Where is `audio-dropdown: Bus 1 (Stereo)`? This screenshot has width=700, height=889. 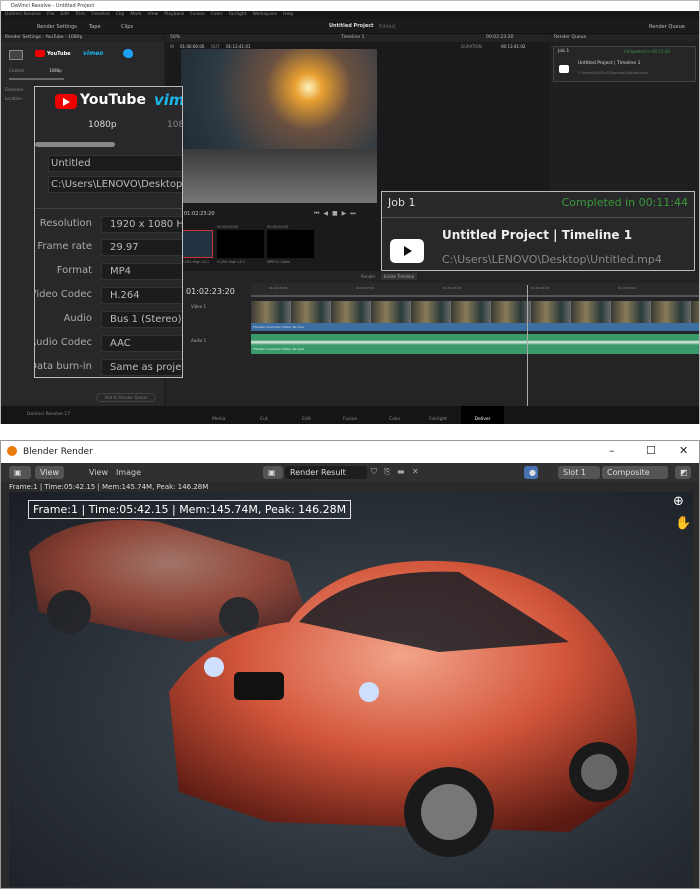 audio-dropdown: Bus 1 (Stereo) is located at coordinates (141, 319).